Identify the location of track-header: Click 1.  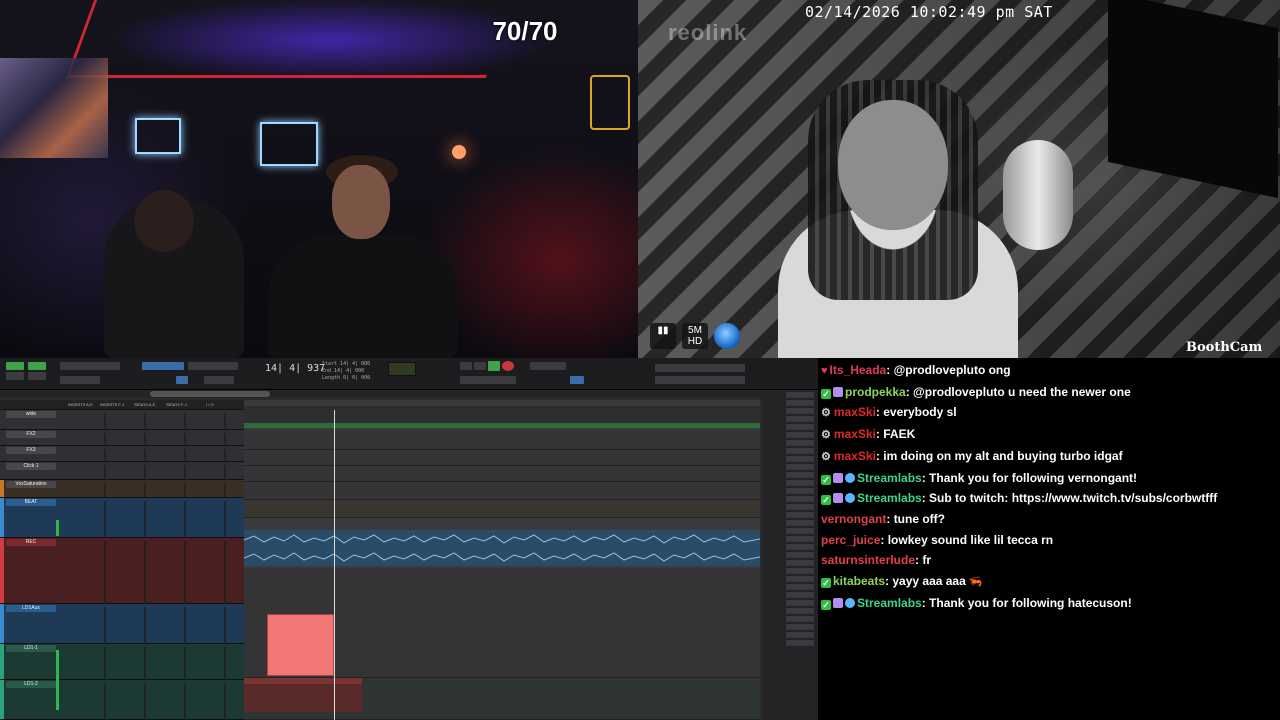
(122, 472).